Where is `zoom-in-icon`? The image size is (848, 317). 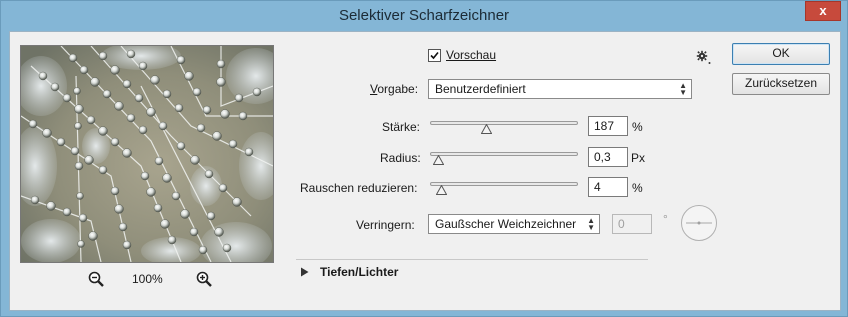
zoom-in-icon is located at coordinates (204, 279).